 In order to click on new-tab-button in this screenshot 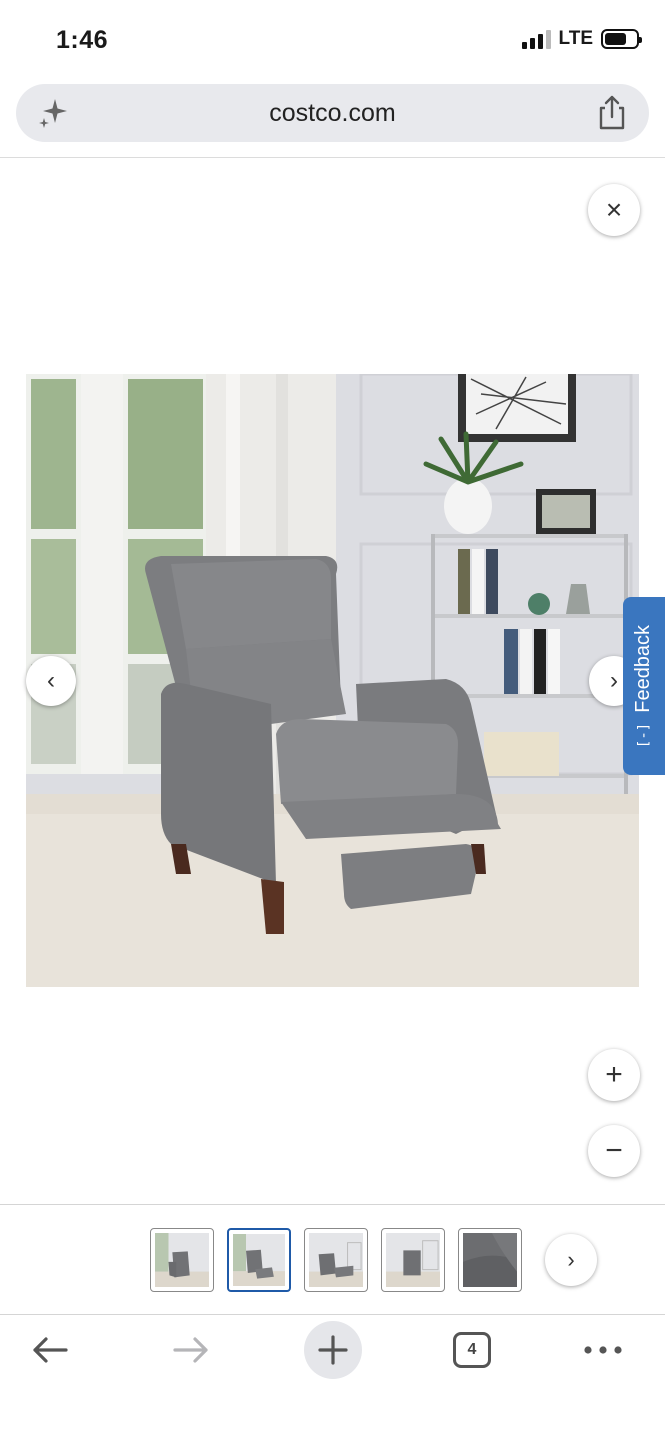, I will do `click(333, 1350)`.